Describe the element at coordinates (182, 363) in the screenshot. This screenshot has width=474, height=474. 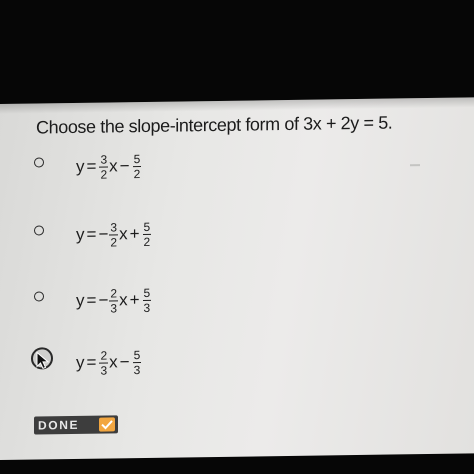
I see `answer-option-4: y = 2 3 x − 5 3` at that location.